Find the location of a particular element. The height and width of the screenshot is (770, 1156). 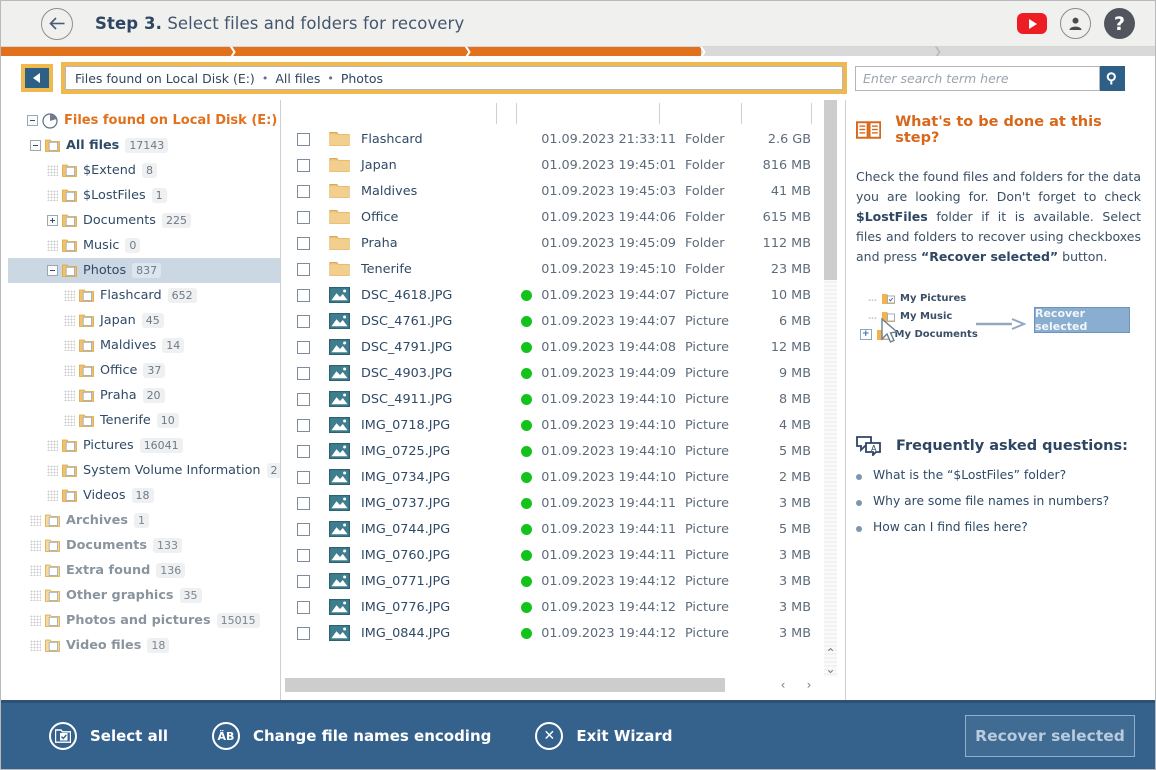

tree-item-archives: Archives 1 is located at coordinates (142, 520).